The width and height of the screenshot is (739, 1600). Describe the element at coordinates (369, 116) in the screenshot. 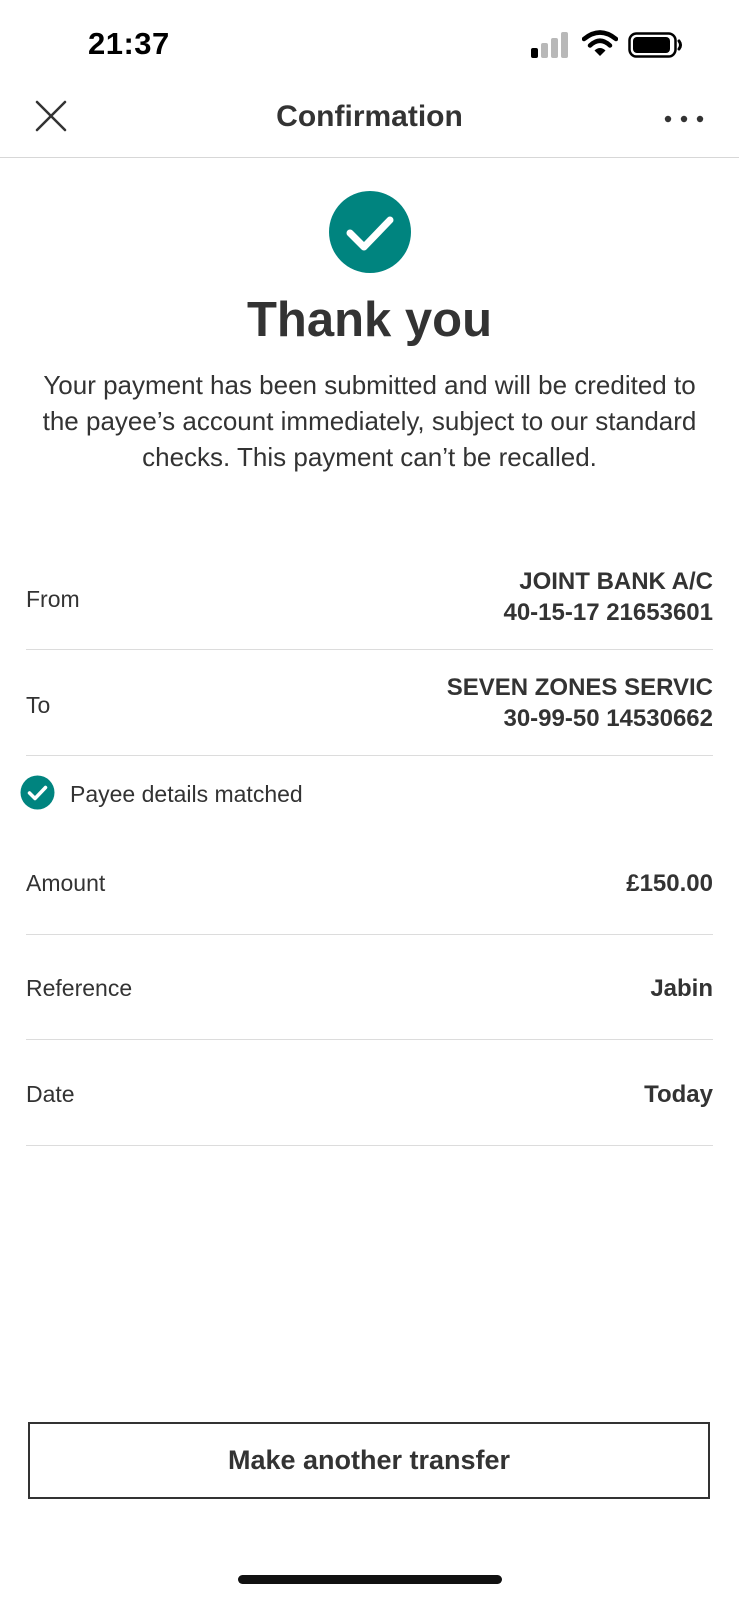

I see `page-title: Confirmation` at that location.